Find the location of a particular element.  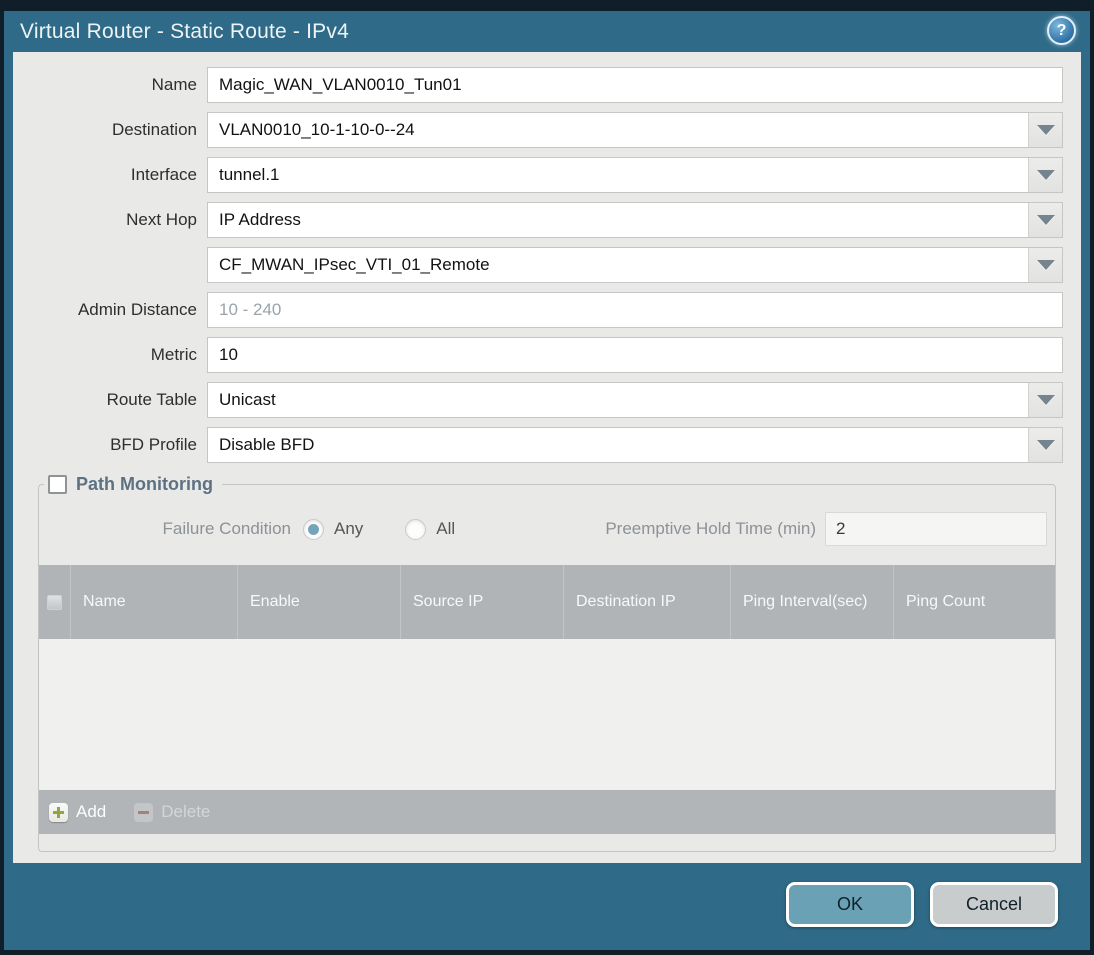

interface-input is located at coordinates (635, 175).